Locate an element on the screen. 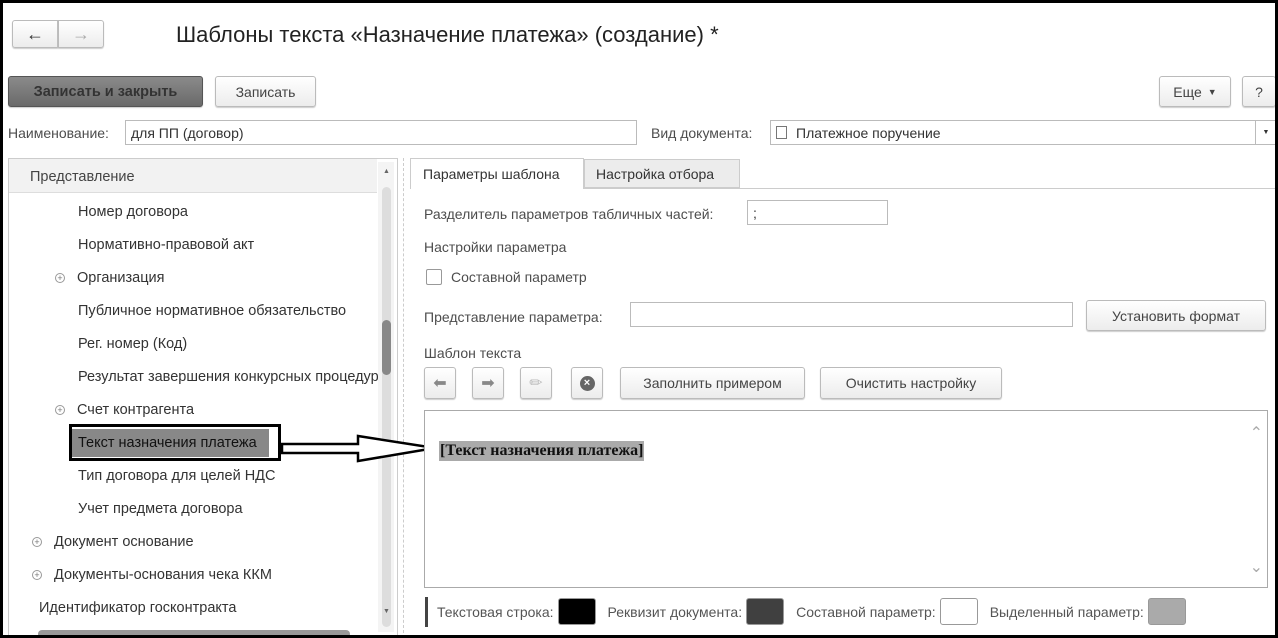 Image resolution: width=1278 pixels, height=638 pixels. arrow-left-icon: ← is located at coordinates (35, 33).